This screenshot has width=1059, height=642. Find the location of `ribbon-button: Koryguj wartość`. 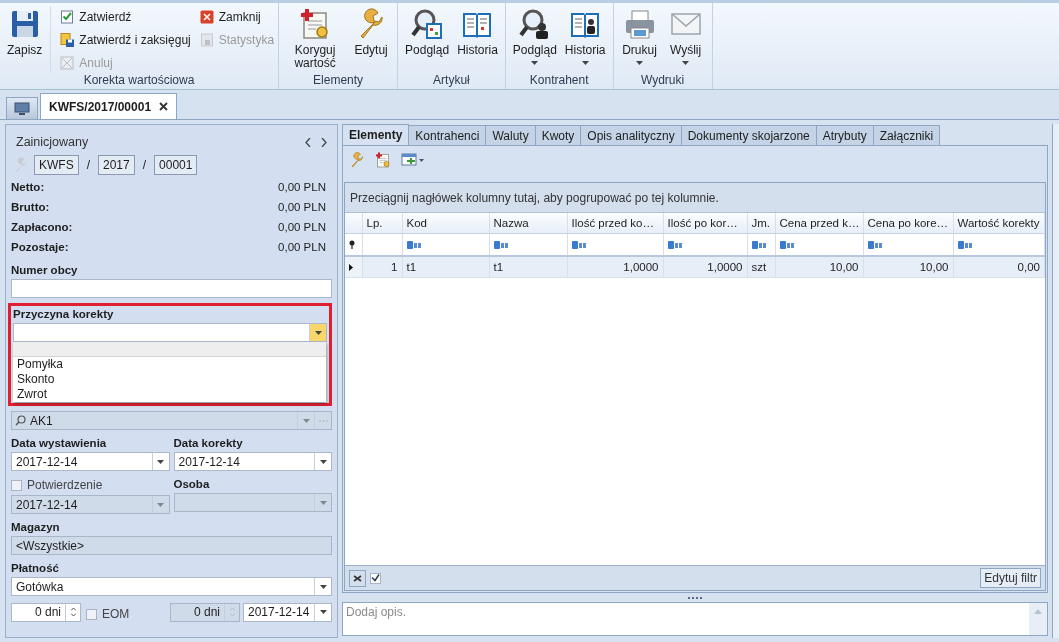

ribbon-button: Koryguj wartość is located at coordinates (315, 39).